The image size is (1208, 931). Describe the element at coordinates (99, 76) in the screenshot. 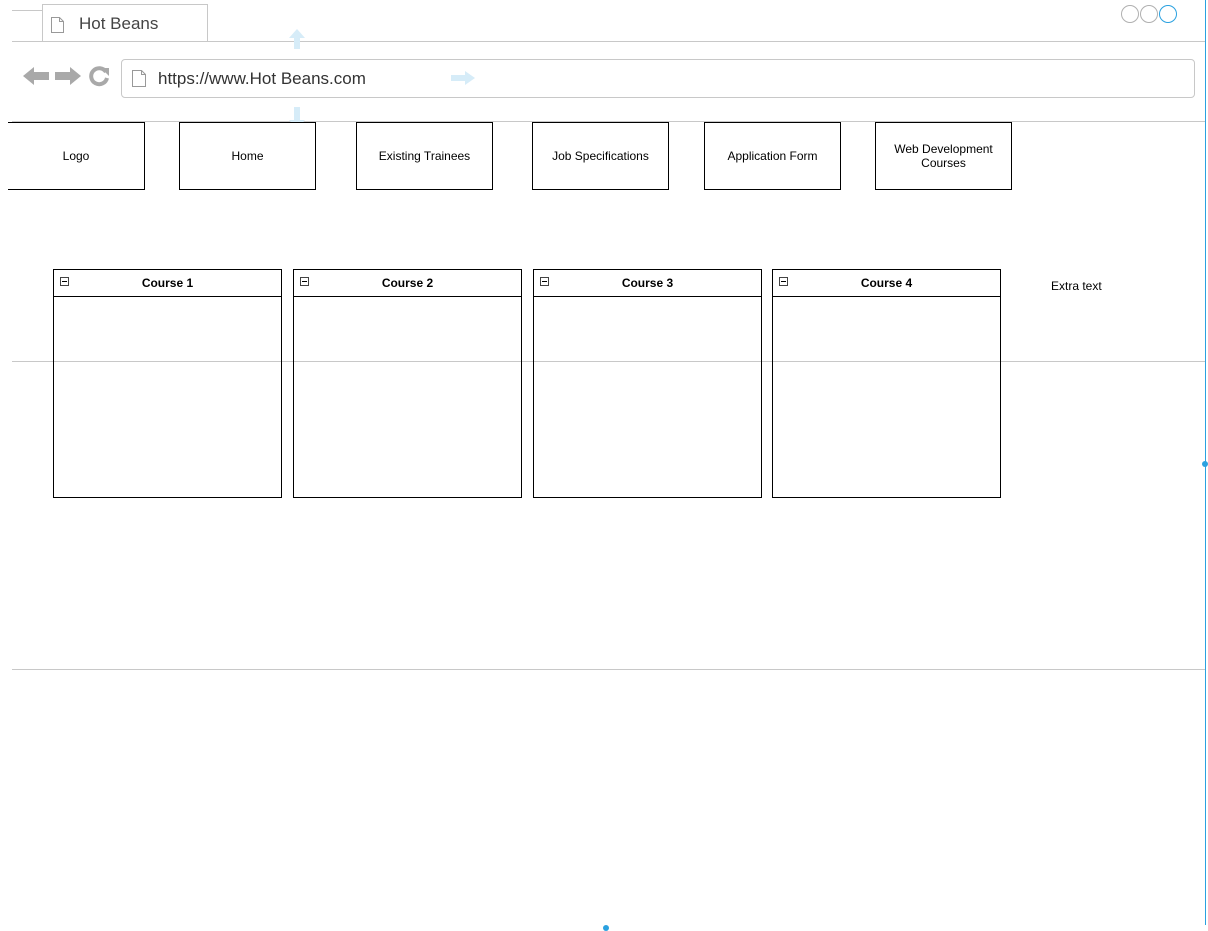

I see `reload-icon` at that location.